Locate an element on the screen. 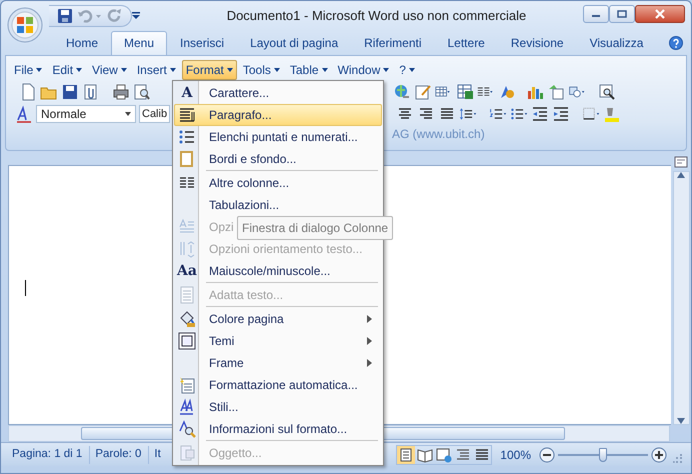 This screenshot has width=692, height=474. tooltip: Finestra di dialogo Colonne is located at coordinates (315, 228).